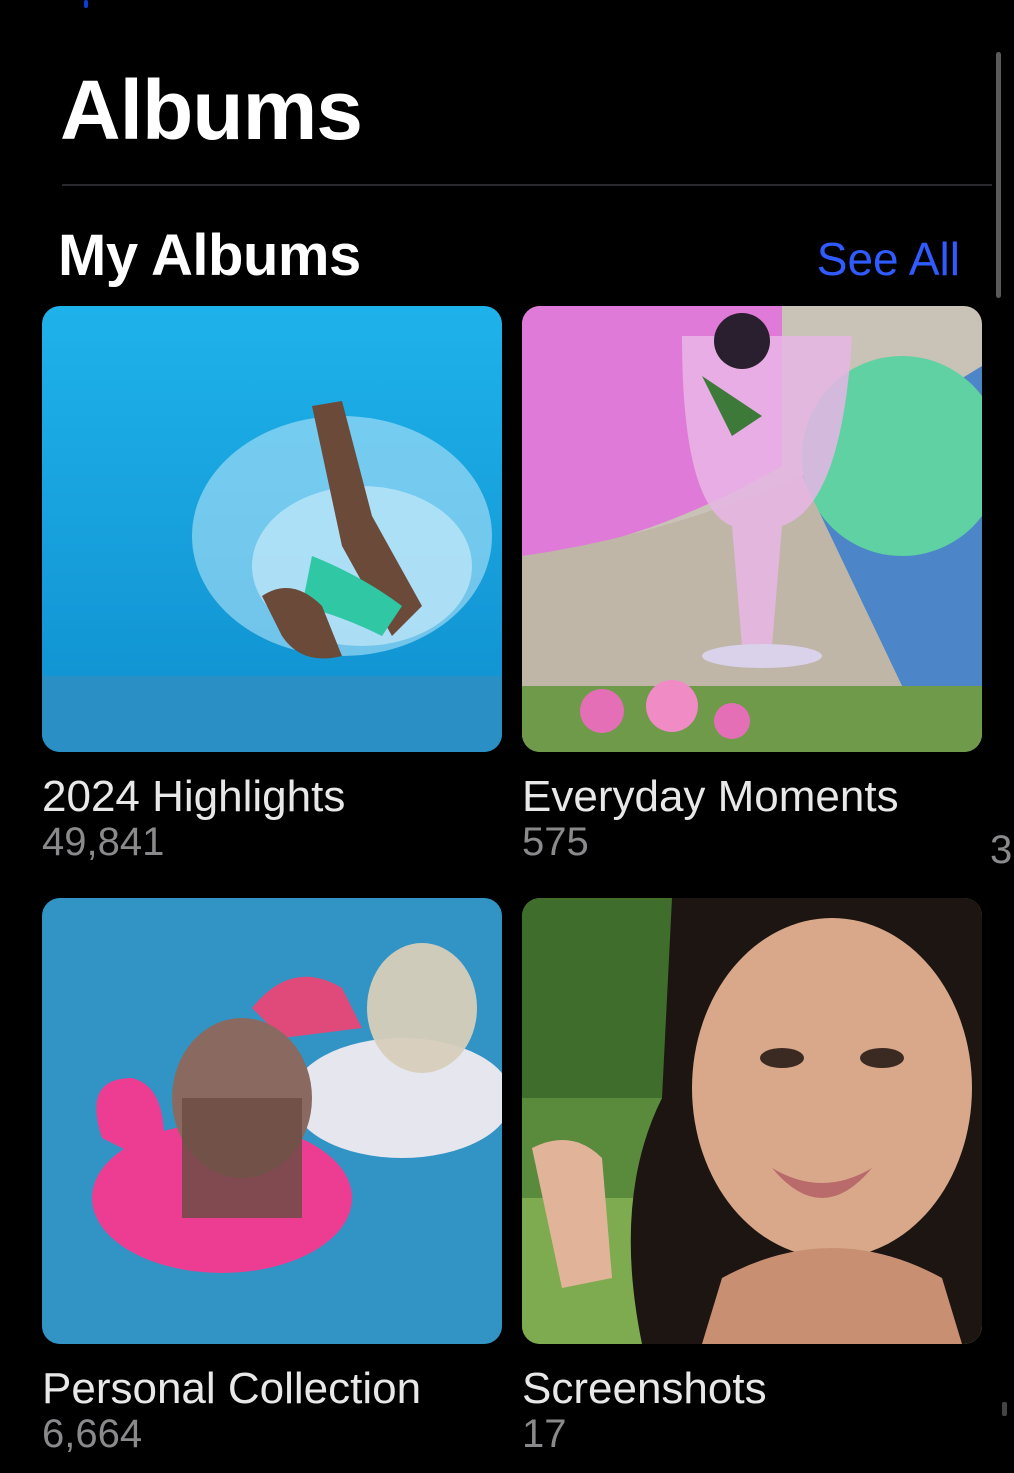 The image size is (1014, 1473). Describe the element at coordinates (1001, 850) in the screenshot. I see `next-album-count-peek: 3` at that location.